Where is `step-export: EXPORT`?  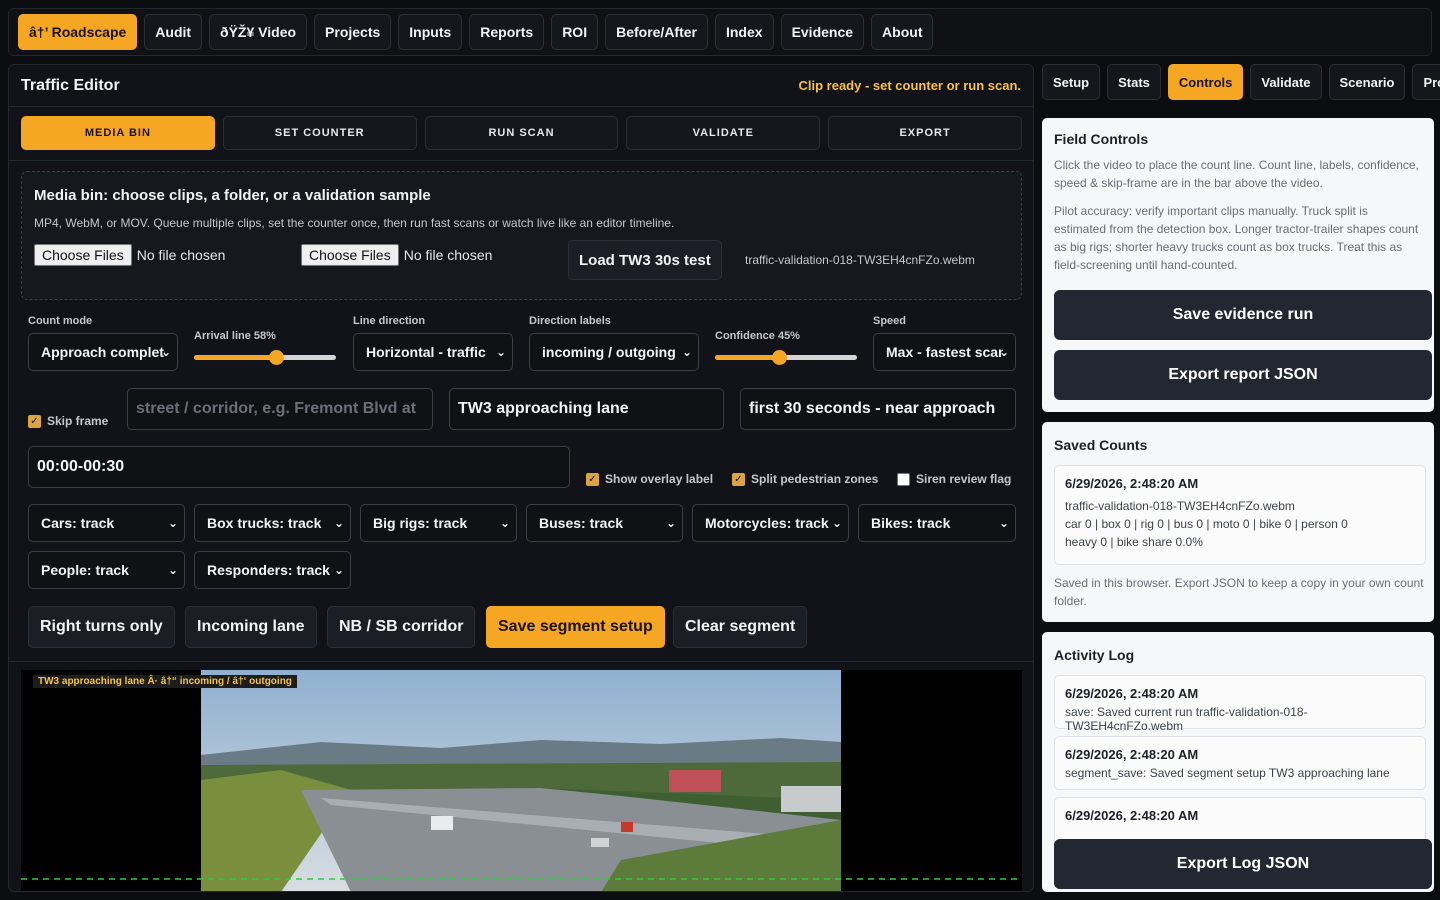
step-export: EXPORT is located at coordinates (925, 133).